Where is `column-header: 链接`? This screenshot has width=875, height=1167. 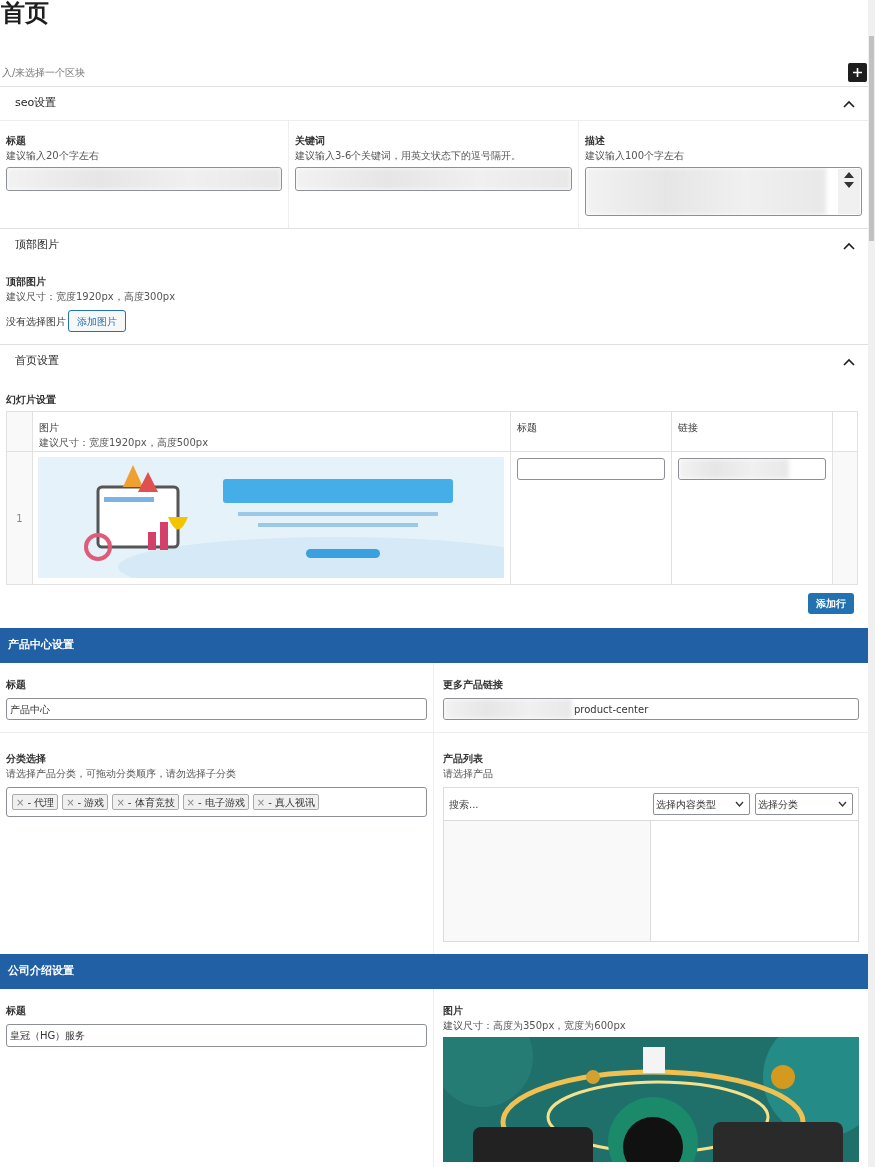
column-header: 链接 is located at coordinates (688, 428).